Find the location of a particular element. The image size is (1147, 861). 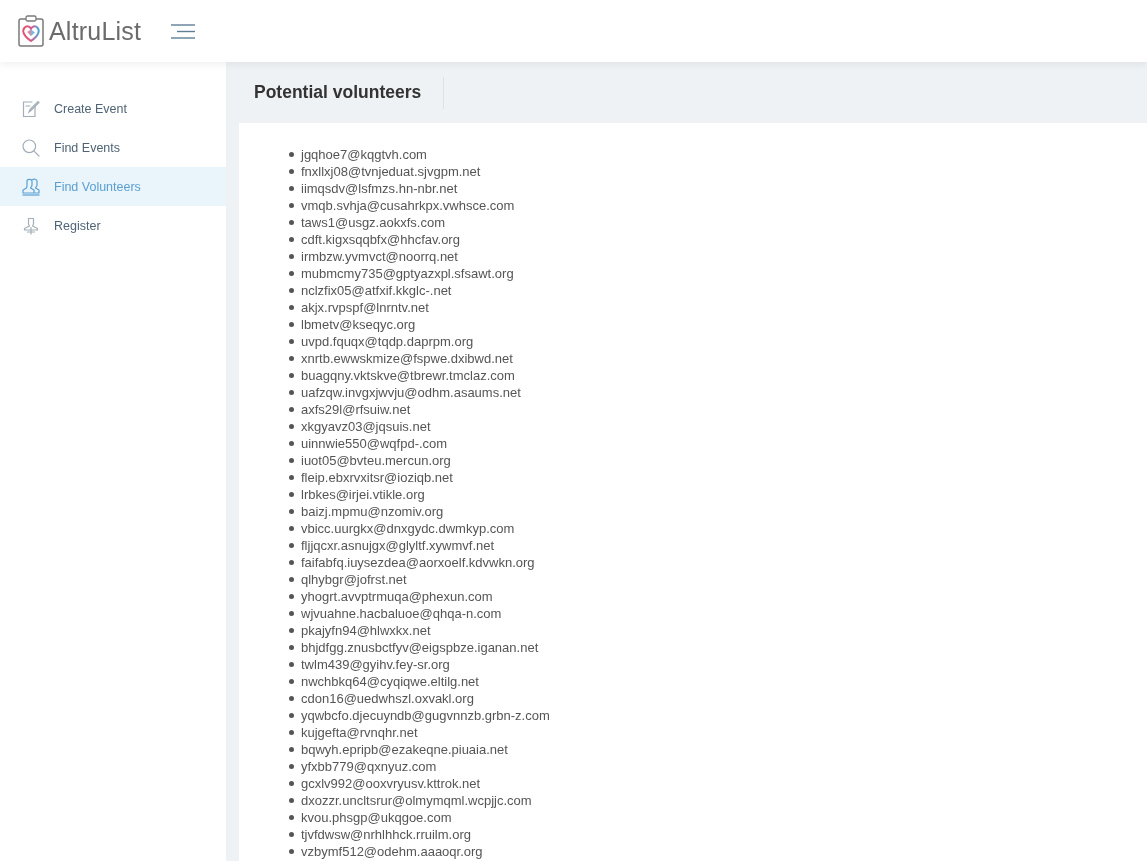

email-text: yfxbb779@qxnyuz.com is located at coordinates (369, 766).